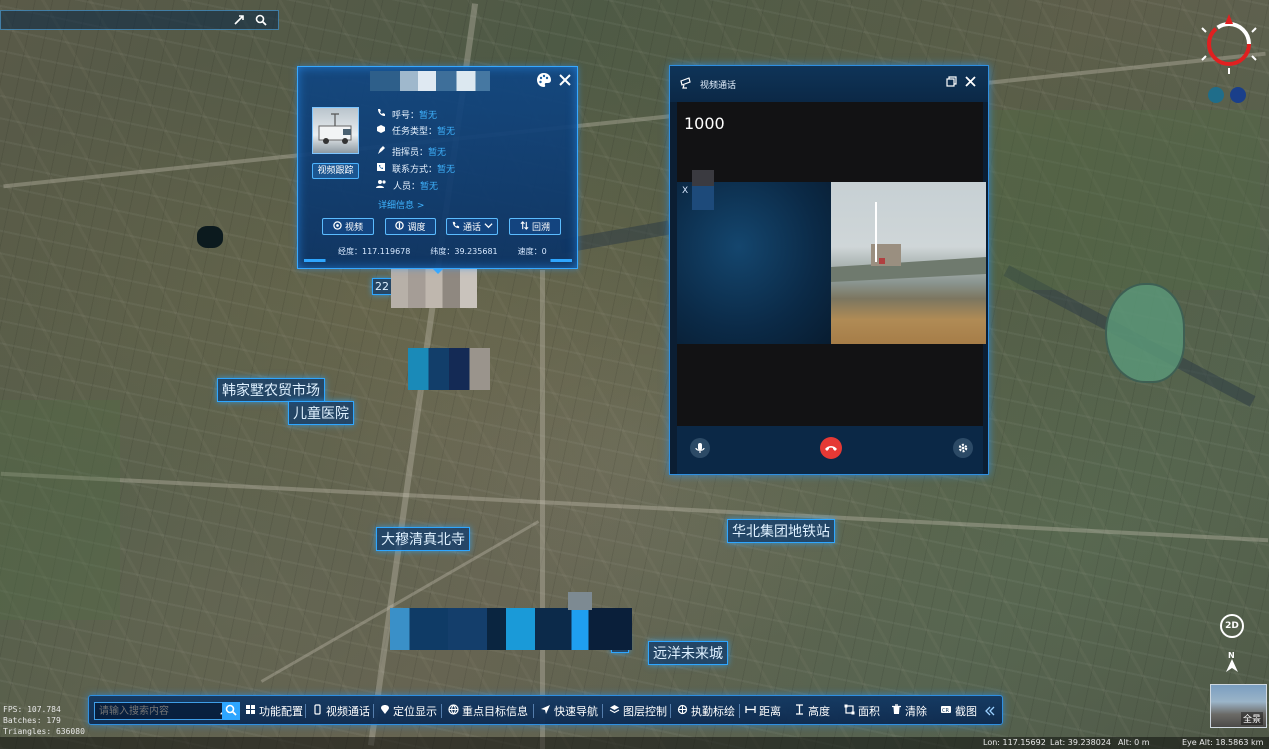 The width and height of the screenshot is (1269, 749). Describe the element at coordinates (700, 448) in the screenshot. I see `mic-icon` at that location.